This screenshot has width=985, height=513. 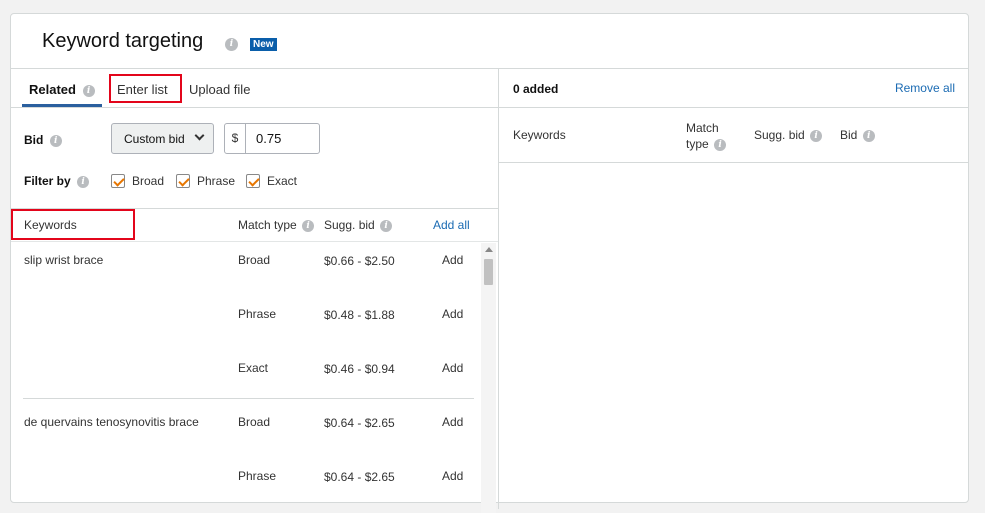 I want to click on bid-type-select: Custom bid, so click(x=162, y=138).